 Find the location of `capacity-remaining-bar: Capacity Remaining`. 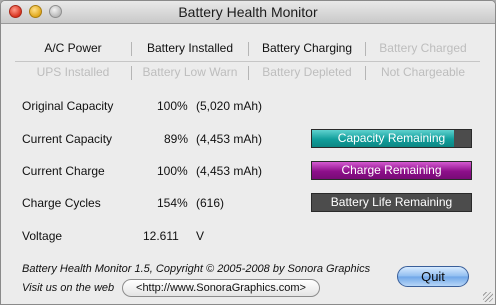

capacity-remaining-bar: Capacity Remaining is located at coordinates (391, 138).